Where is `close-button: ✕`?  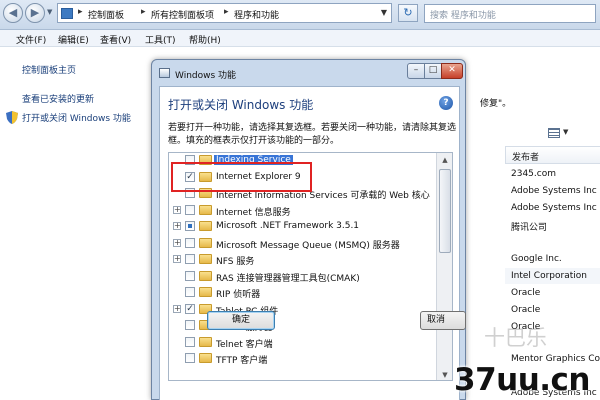
close-button: ✕ is located at coordinates (452, 71).